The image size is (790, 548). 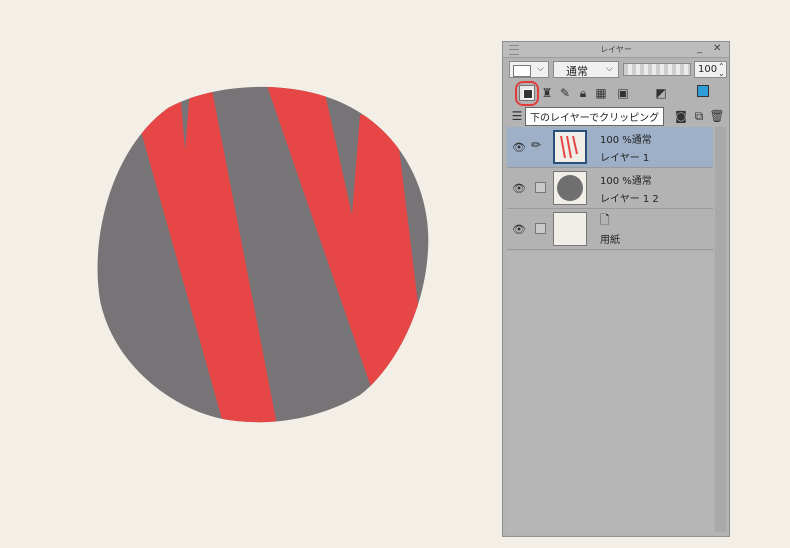 I want to click on lock-transparency-icon: ▦, so click(x=601, y=93).